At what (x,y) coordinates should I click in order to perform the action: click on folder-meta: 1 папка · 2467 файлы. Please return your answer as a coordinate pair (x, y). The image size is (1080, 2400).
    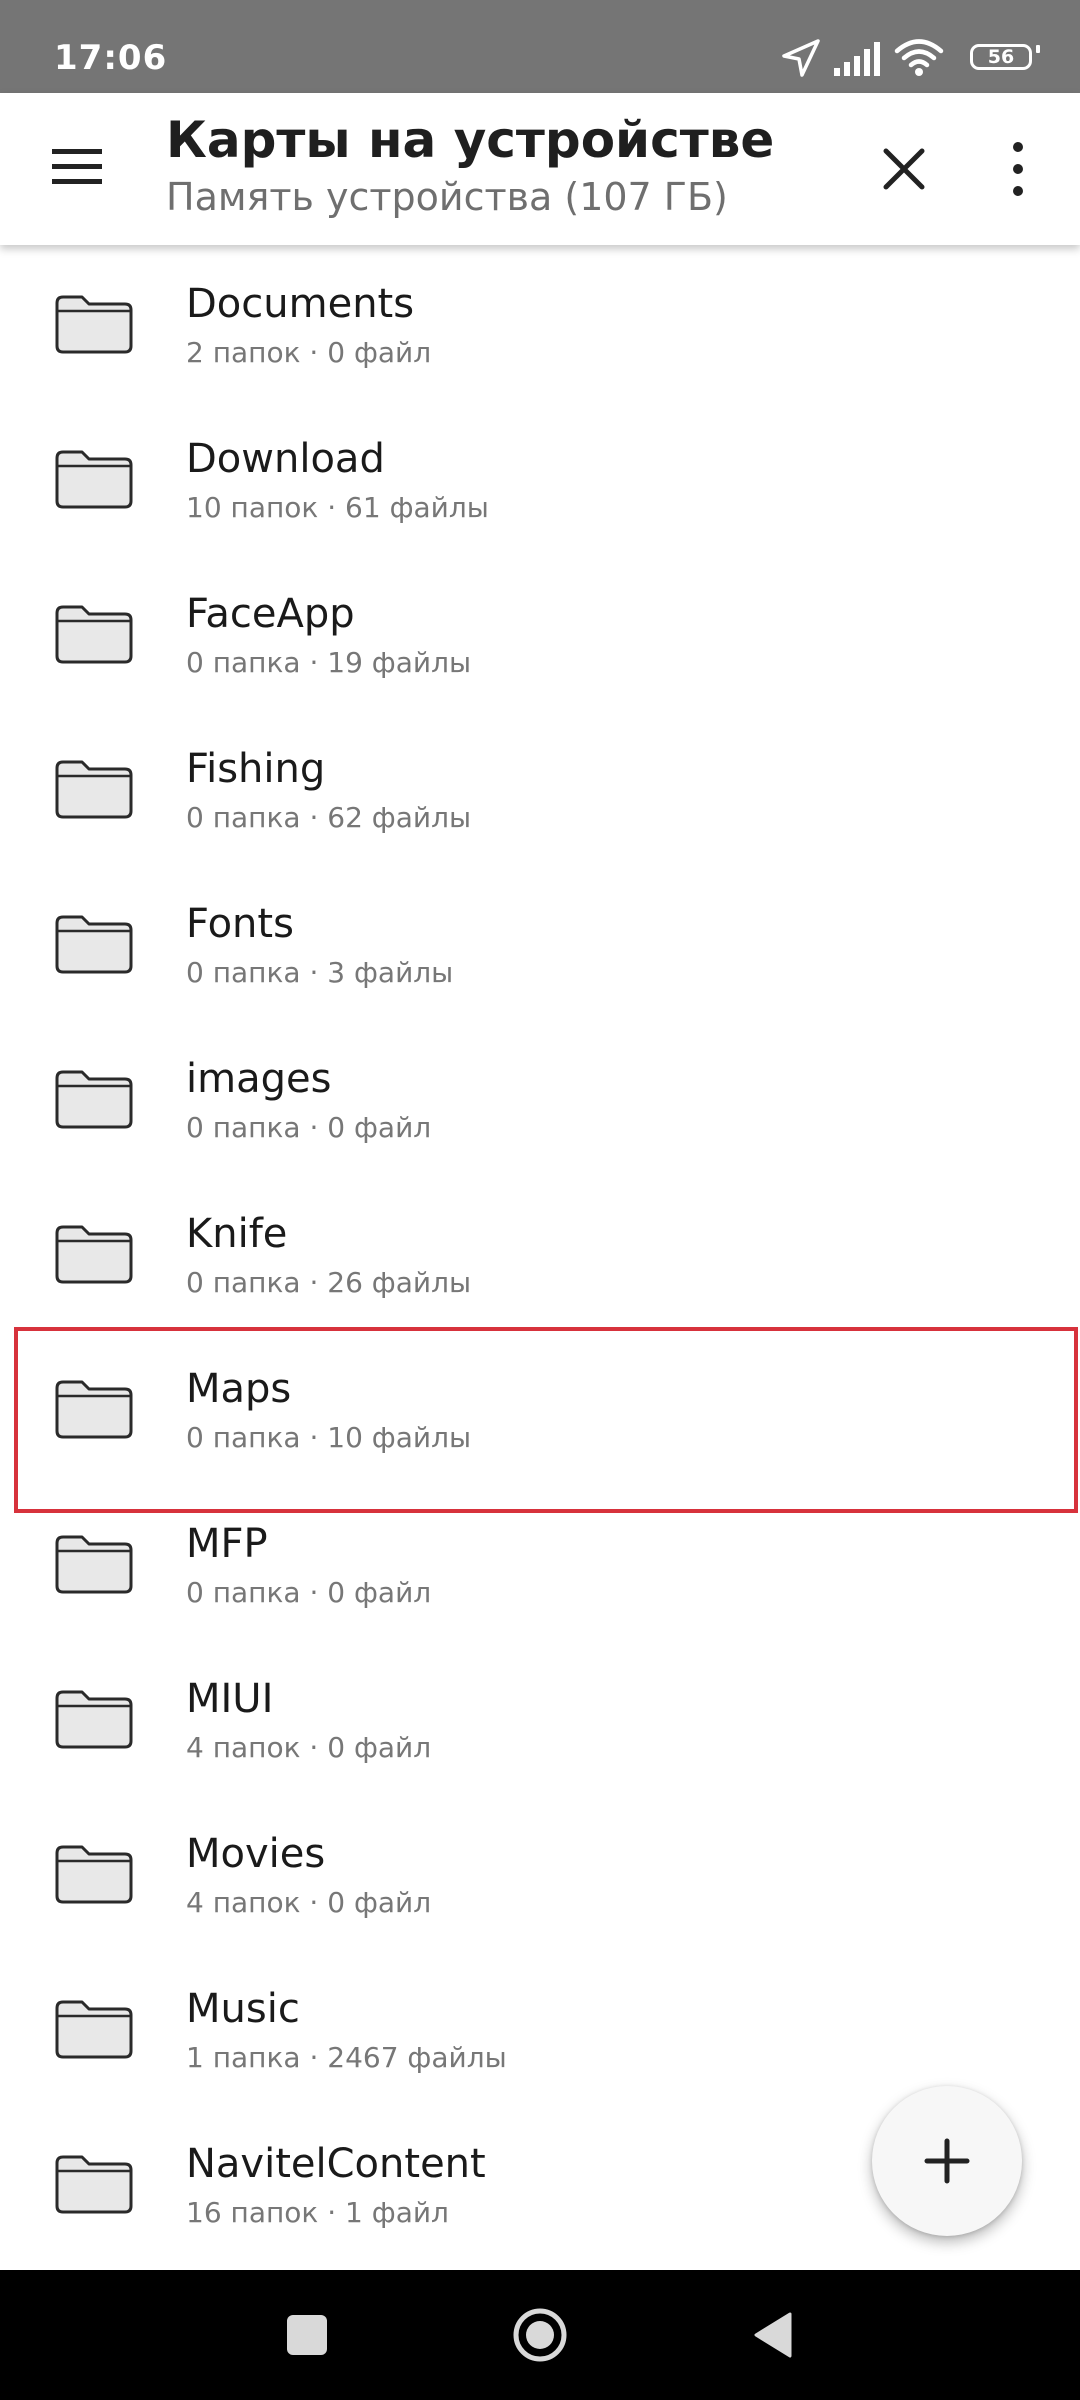
    Looking at the image, I should click on (346, 2057).